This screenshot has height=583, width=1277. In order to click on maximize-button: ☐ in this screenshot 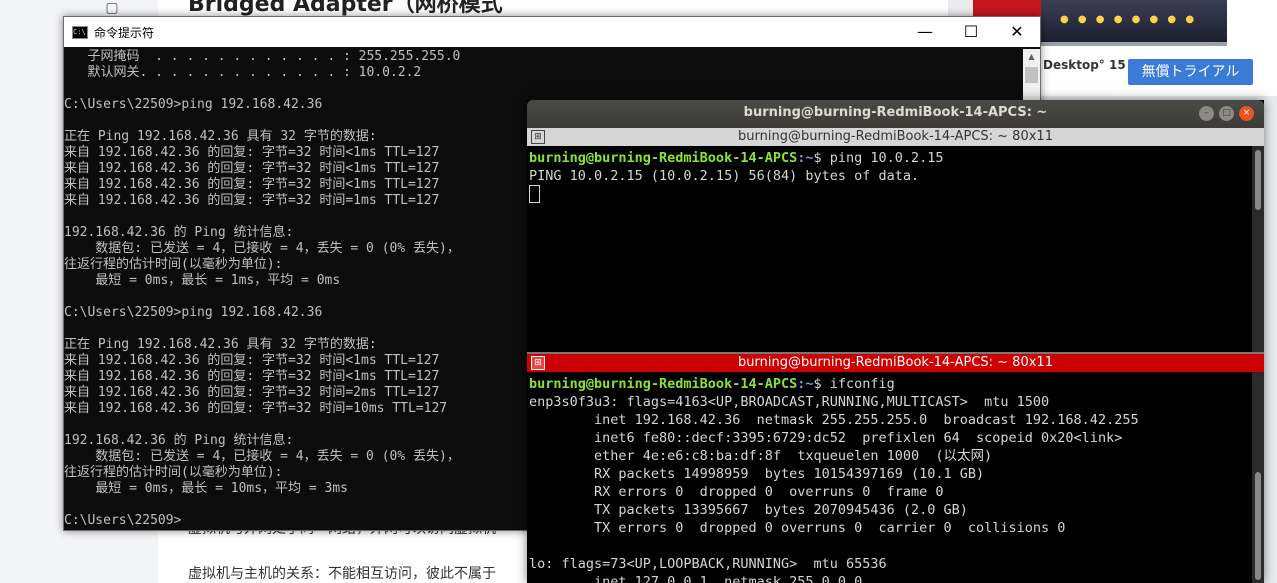, I will do `click(971, 32)`.